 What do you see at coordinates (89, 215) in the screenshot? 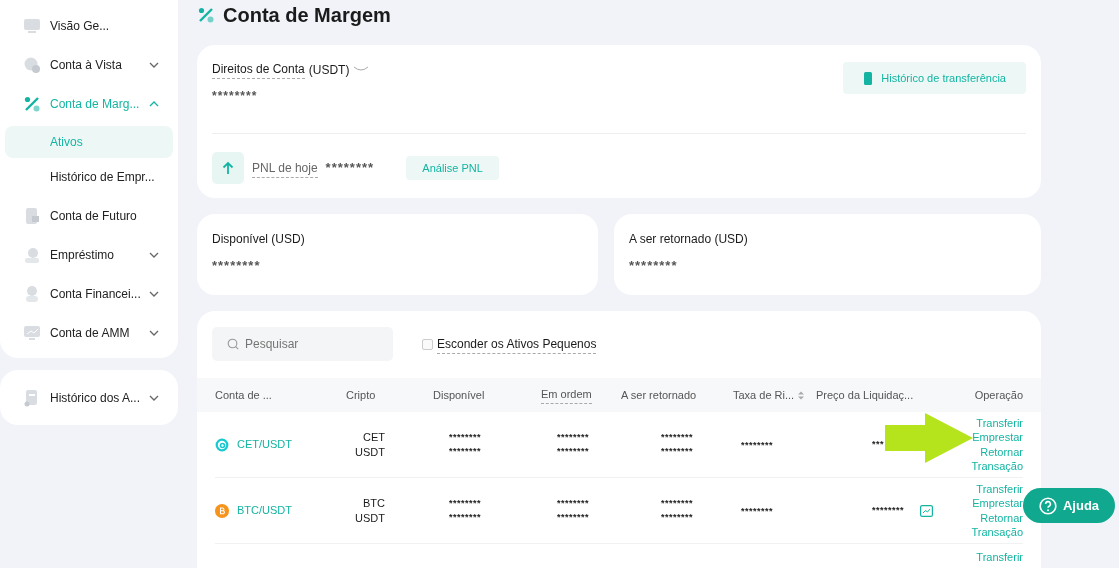
I see `sidebar-item: Conta de Futuro` at bounding box center [89, 215].